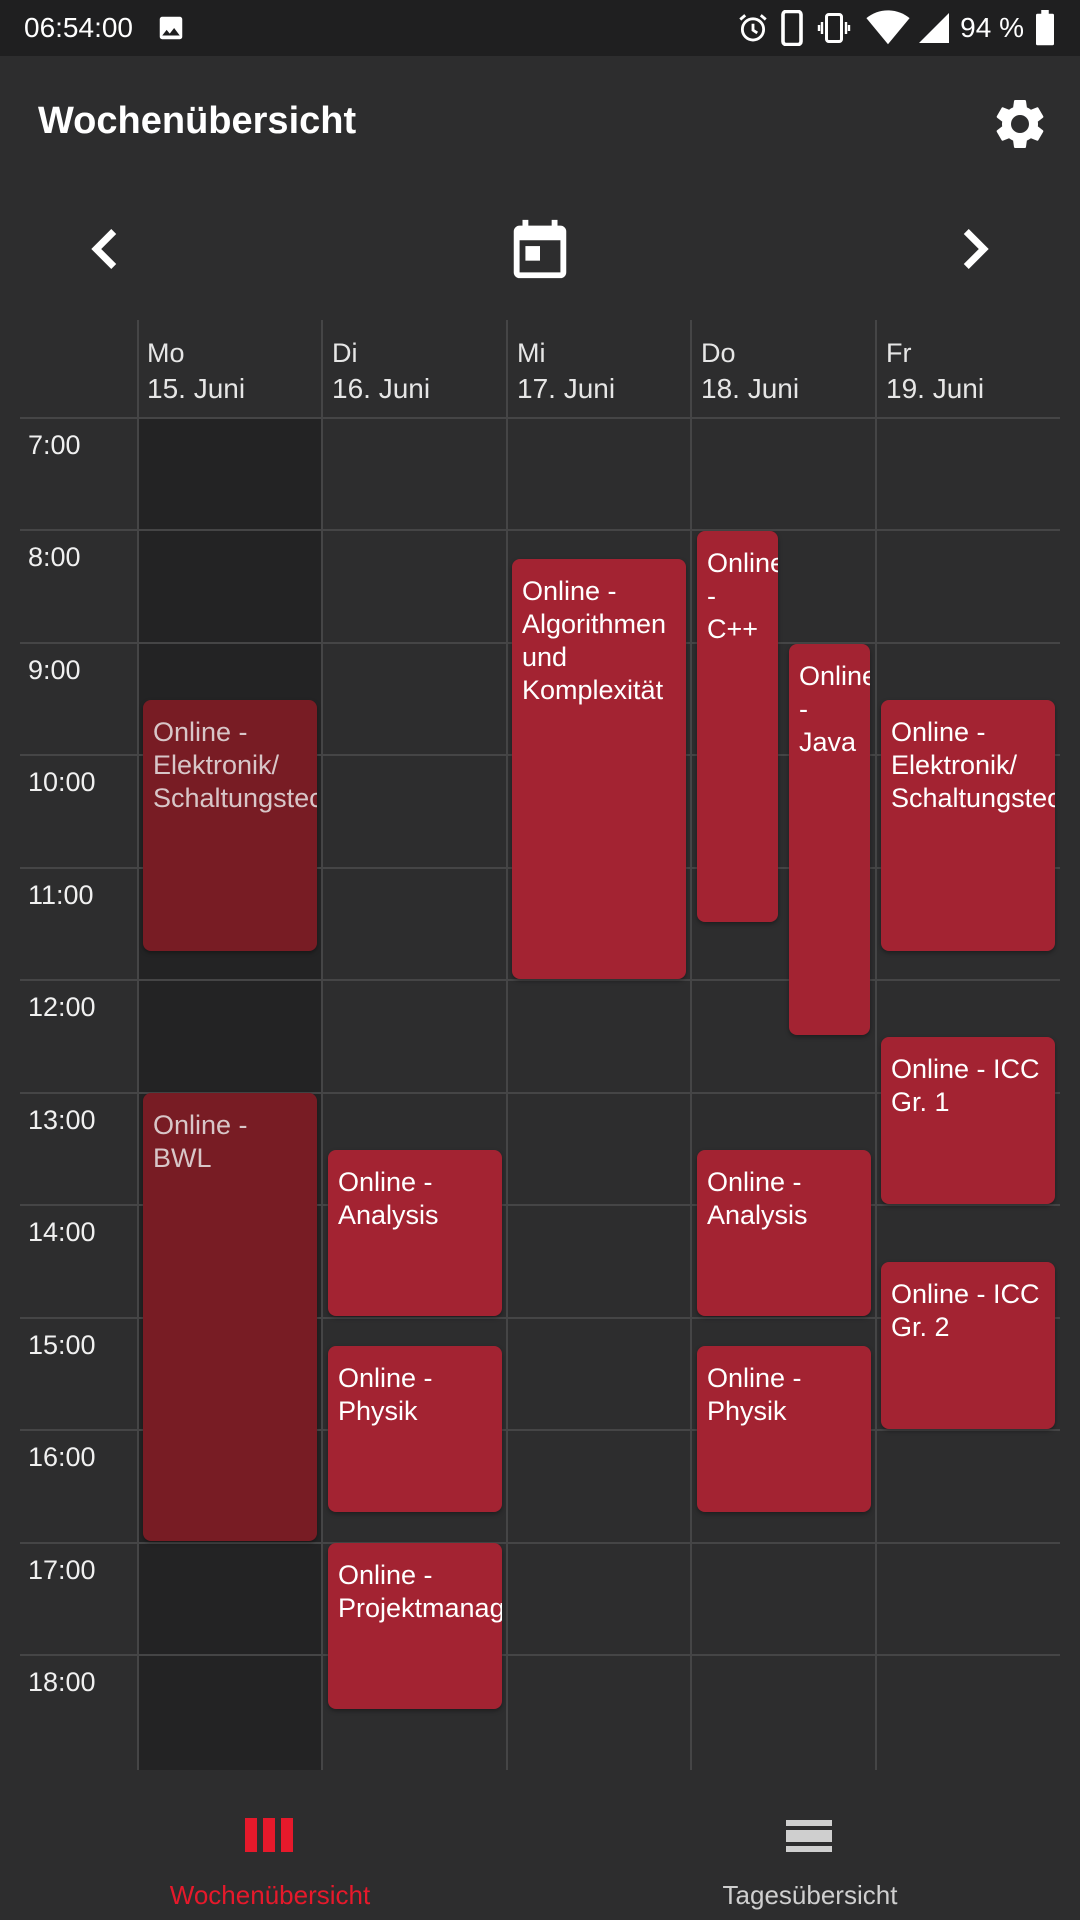 The image size is (1080, 1920). I want to click on day-header-date: 19. Juni, so click(935, 388).